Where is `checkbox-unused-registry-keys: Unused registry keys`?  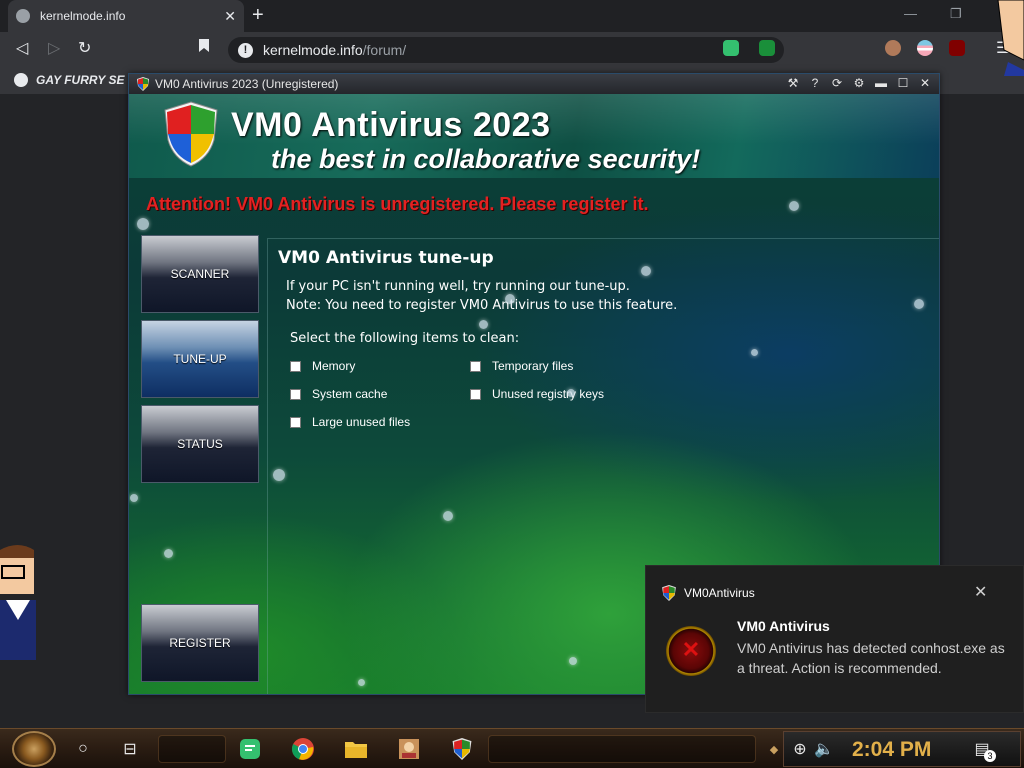
checkbox-unused-registry-keys: Unused registry keys is located at coordinates (537, 394).